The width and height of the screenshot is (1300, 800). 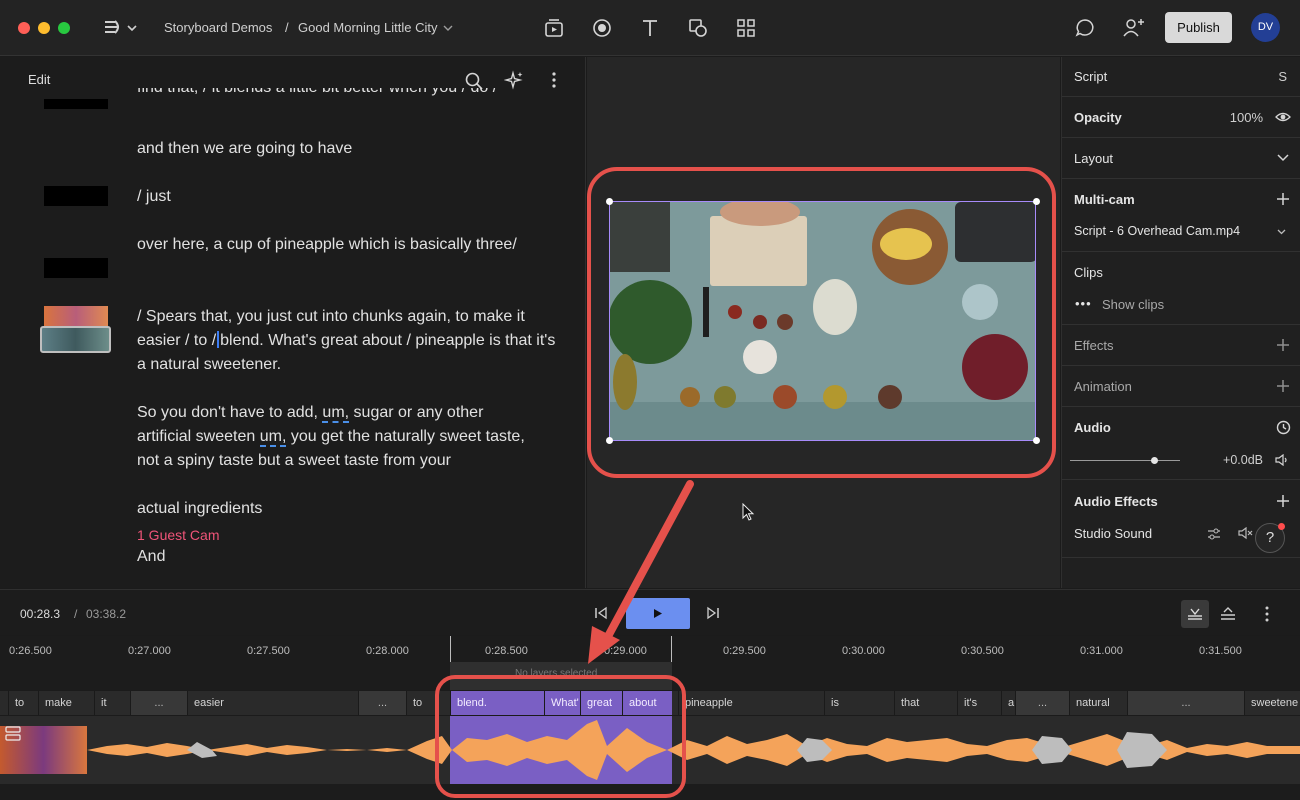 I want to click on speaker-label: 1 Guest Cam, so click(x=178, y=535).